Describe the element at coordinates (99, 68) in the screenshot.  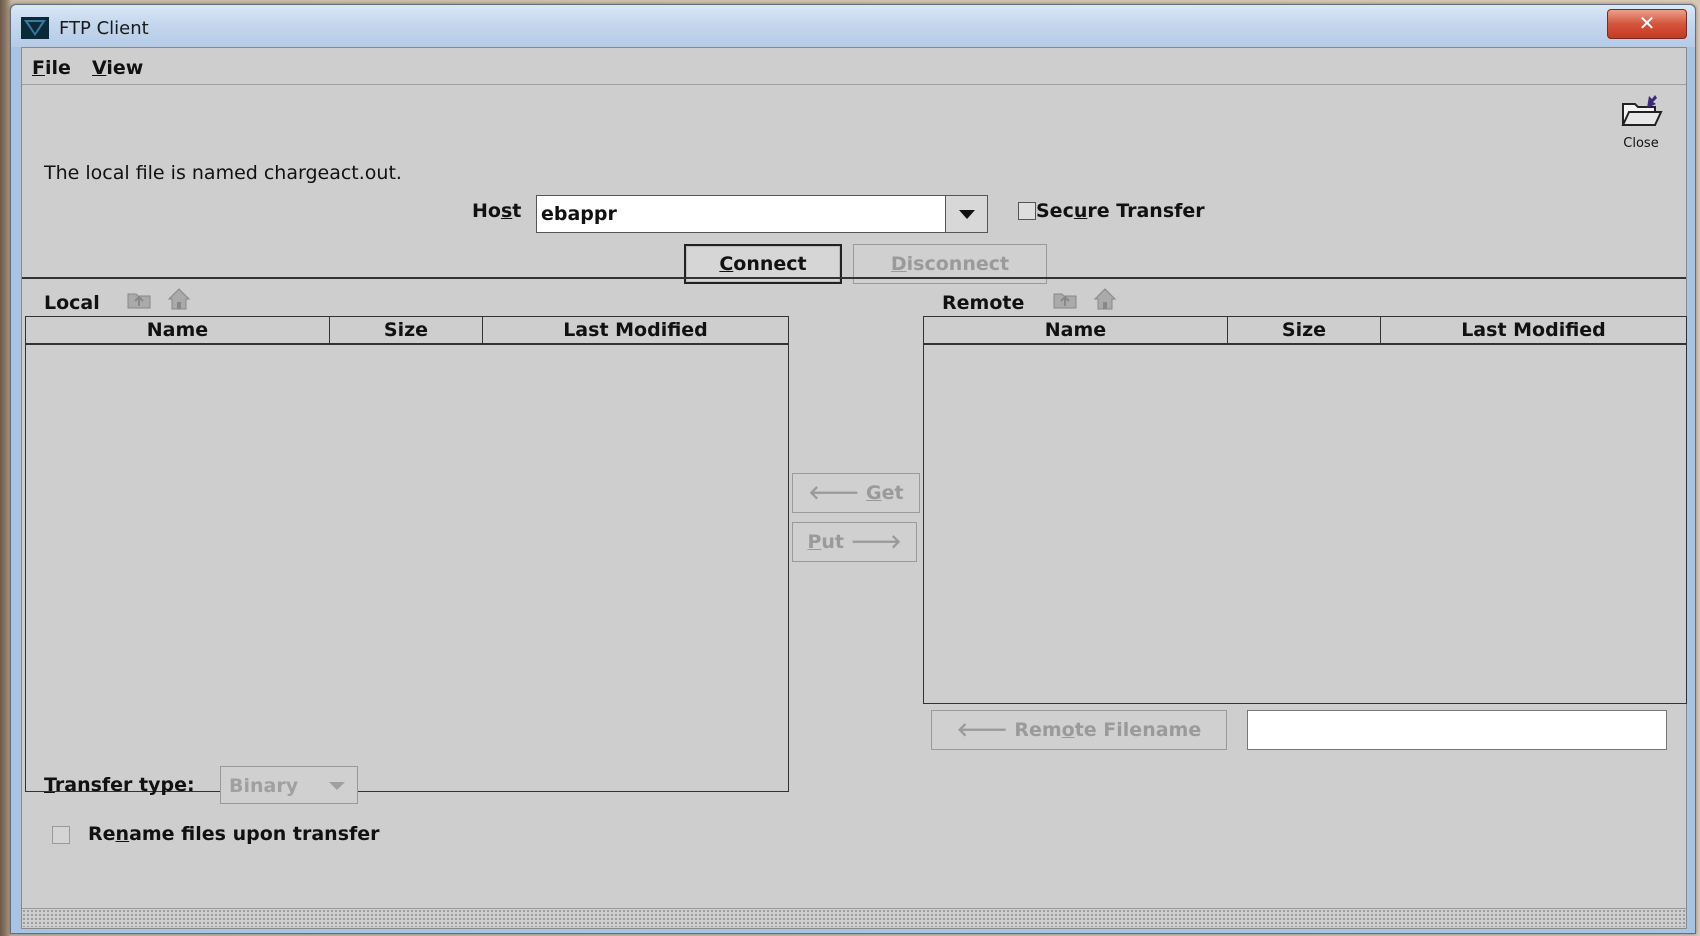
I see `menu-view-mnemonic: V` at that location.